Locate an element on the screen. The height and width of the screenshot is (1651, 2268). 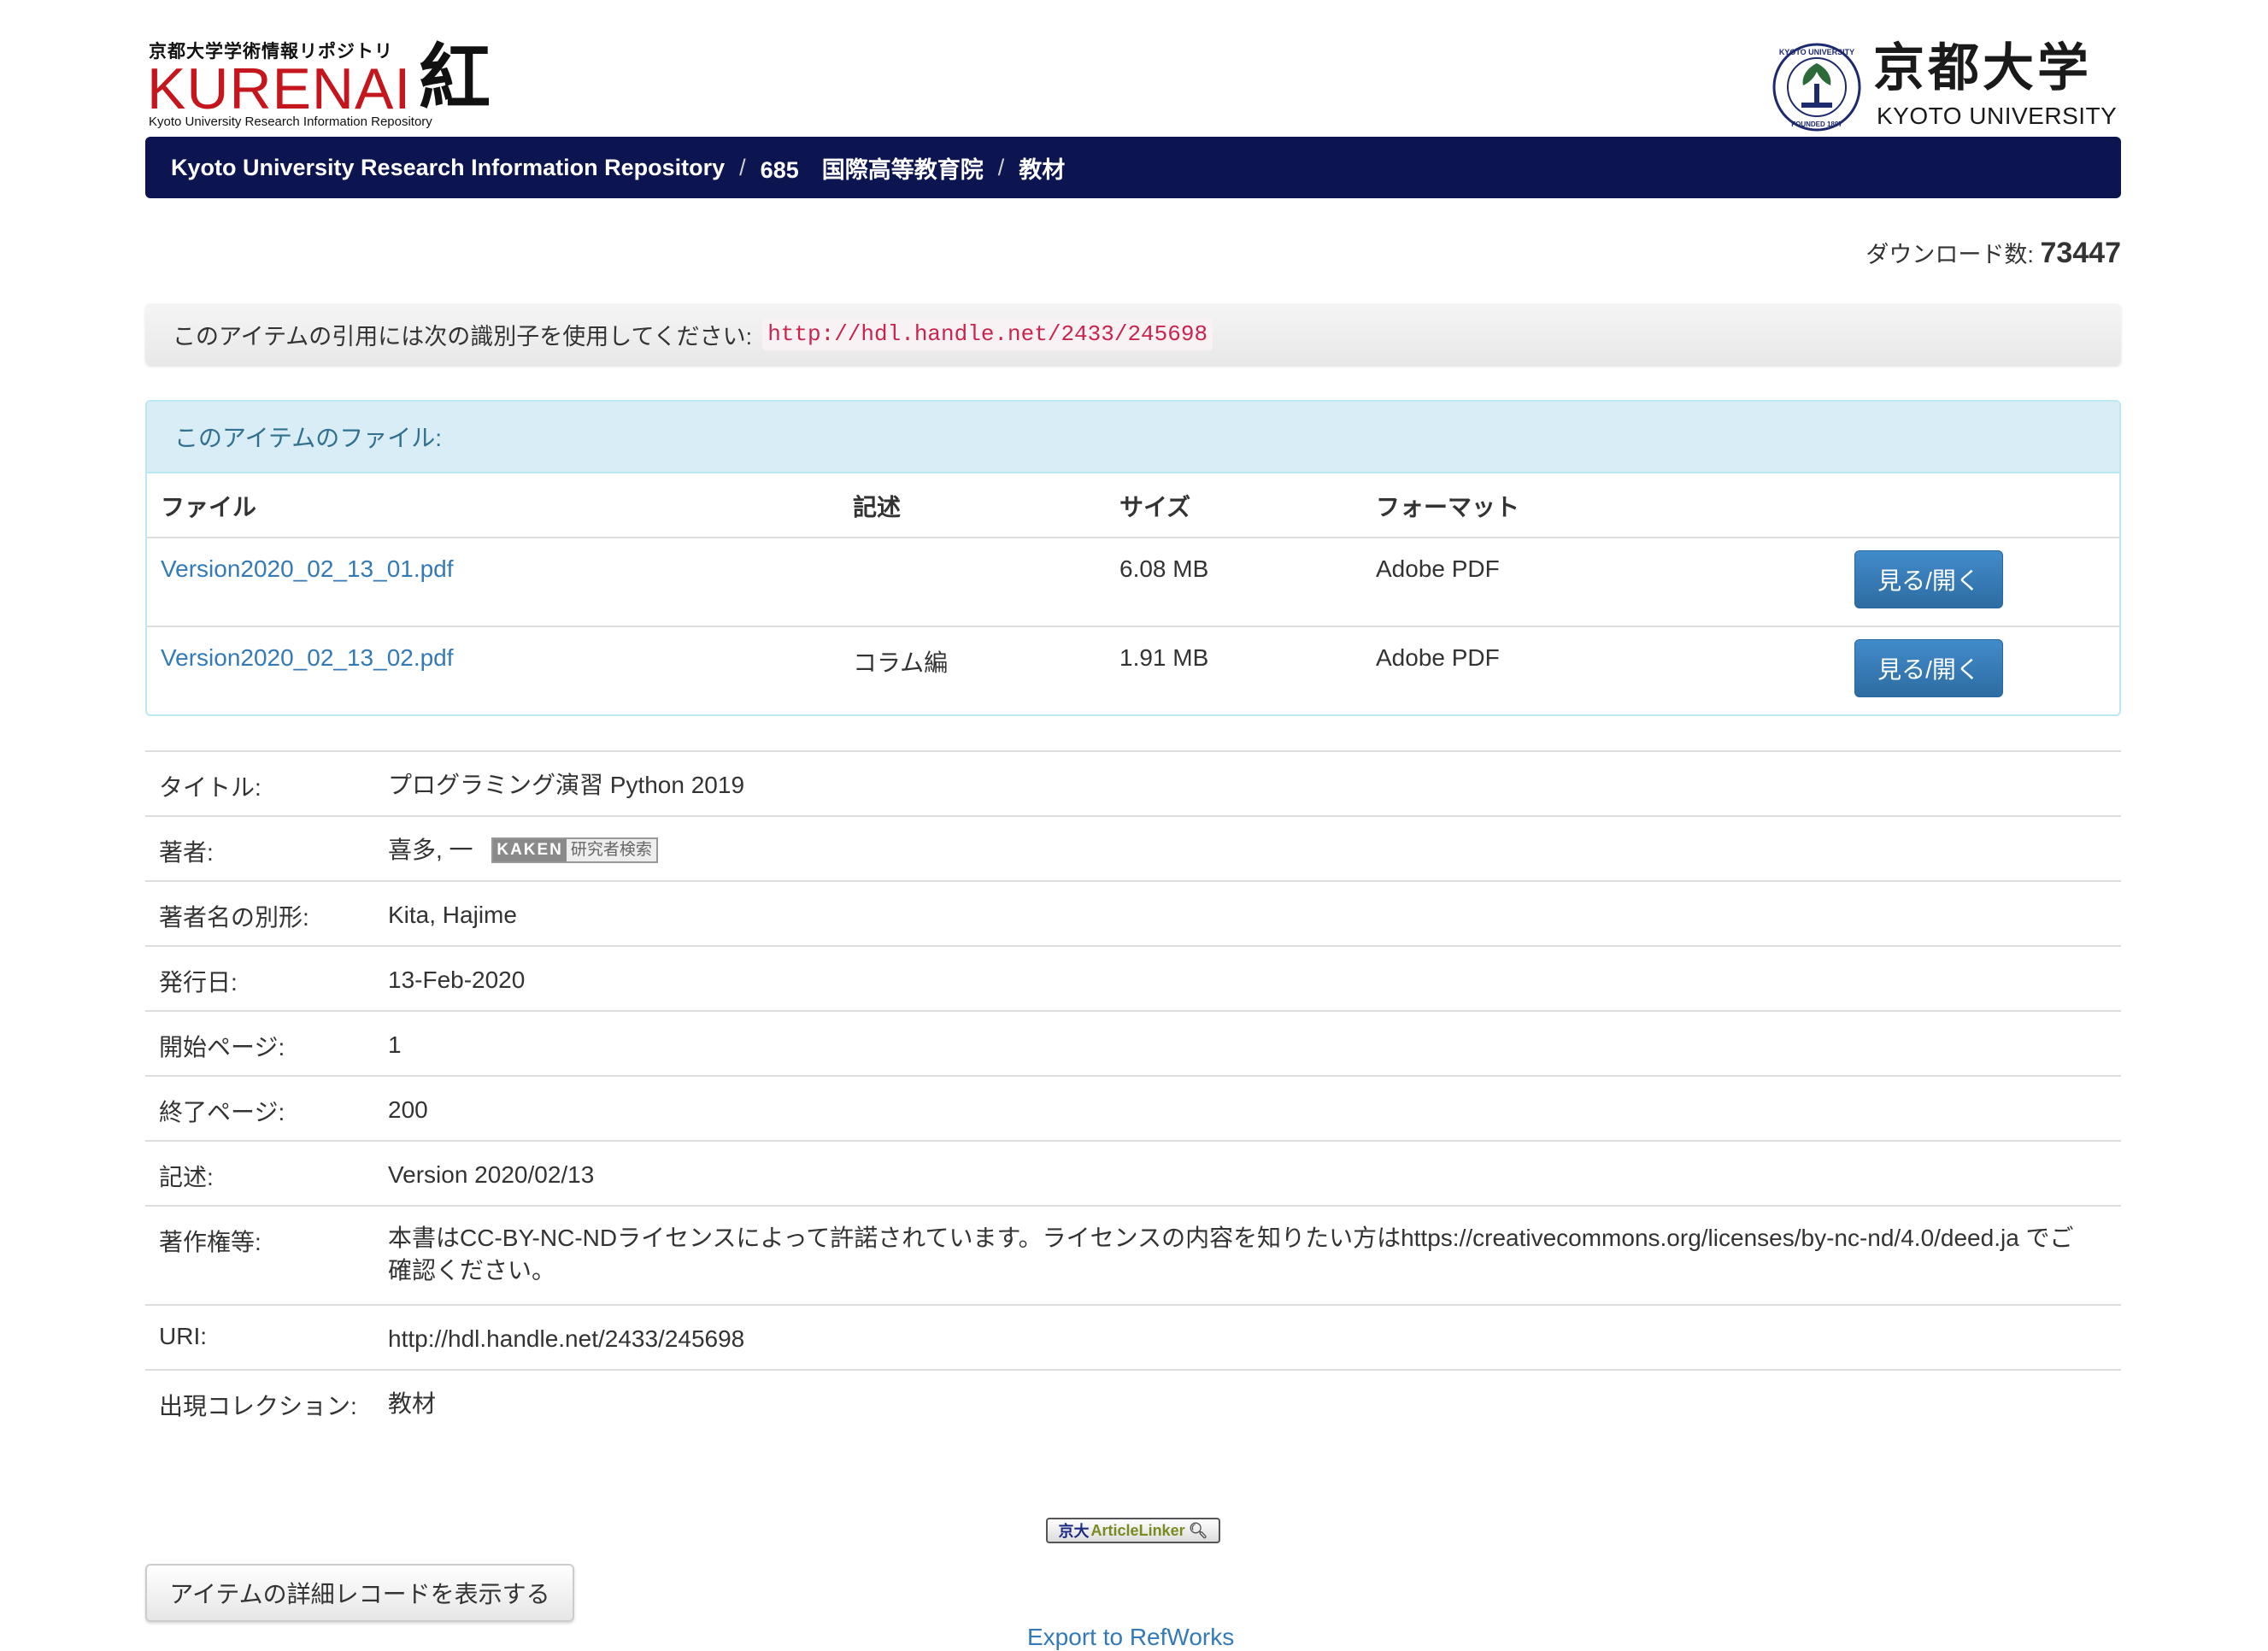
metadata-label: 記述: is located at coordinates (186, 1177).